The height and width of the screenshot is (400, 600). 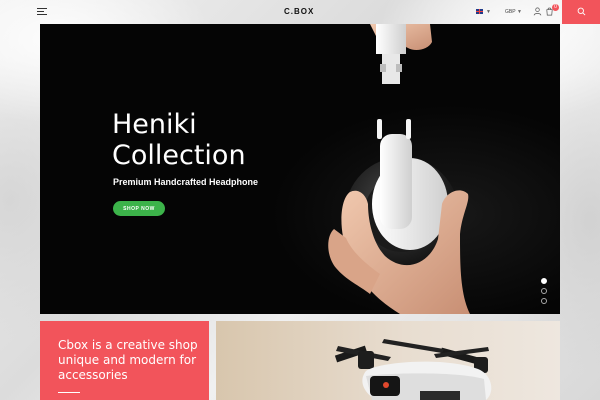 I want to click on promo-divider, so click(x=69, y=392).